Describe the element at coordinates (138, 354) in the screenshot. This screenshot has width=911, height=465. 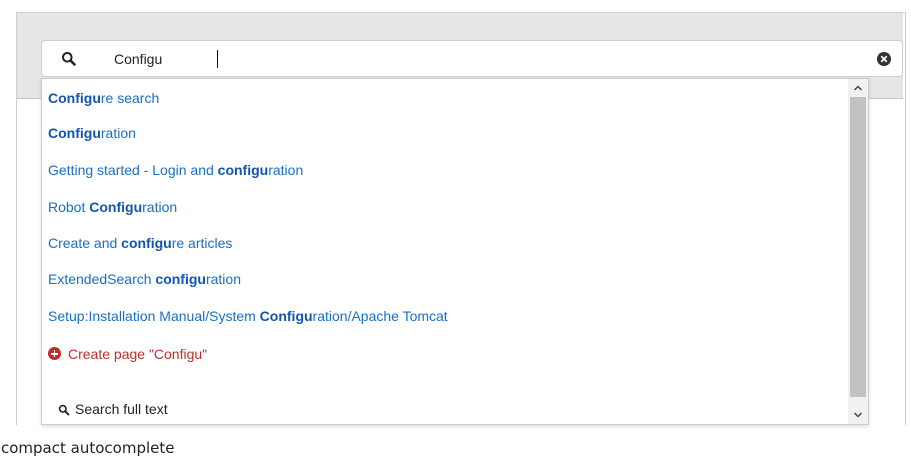
I see `create-page-label: Create page "Configu"` at that location.